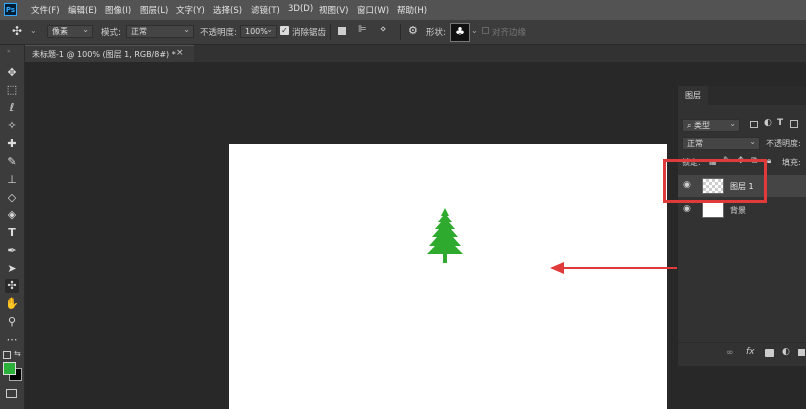  Describe the element at coordinates (702, 125) in the screenshot. I see `layer-filter-label: 类型` at that location.